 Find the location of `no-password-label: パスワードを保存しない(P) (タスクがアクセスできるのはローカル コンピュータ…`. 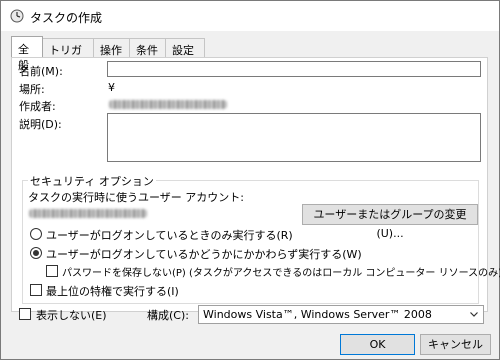

no-password-label: パスワードを保存しない(P) (タスクがアクセスできるのはローカル コンピュータ… is located at coordinates (281, 271).